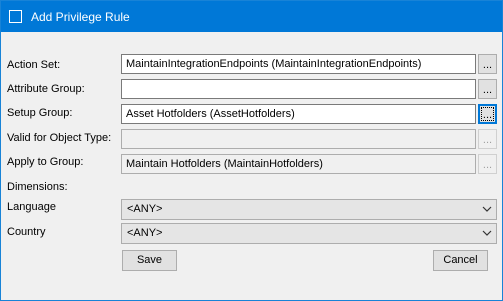 This screenshot has width=503, height=301. What do you see at coordinates (59, 138) in the screenshot?
I see `valid-for-object-type-label: Valid for Object Type:` at bounding box center [59, 138].